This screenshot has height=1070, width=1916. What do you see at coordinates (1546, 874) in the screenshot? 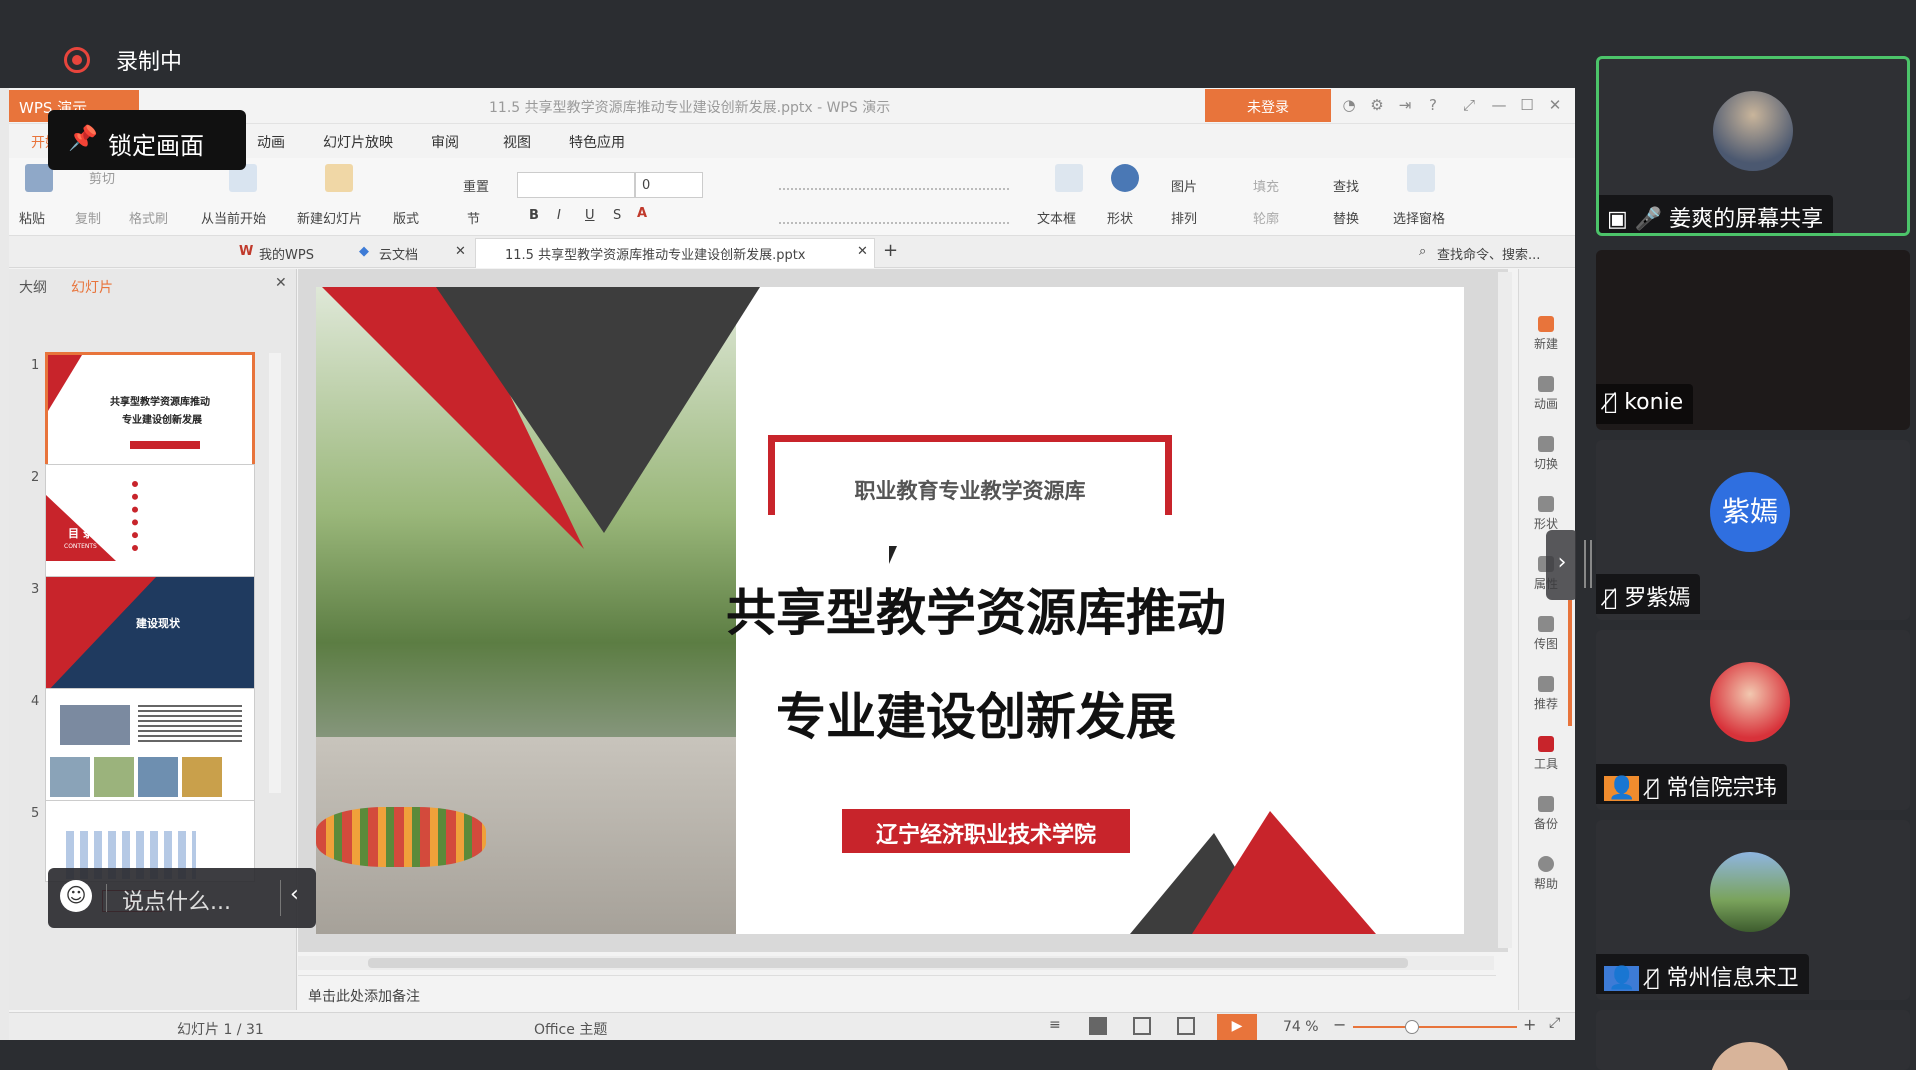
I see `sidebar-help: 帮助` at bounding box center [1546, 874].